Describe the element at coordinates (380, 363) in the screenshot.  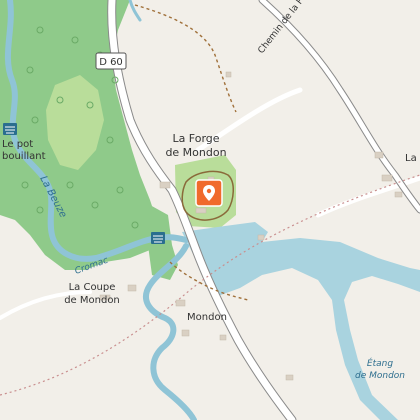
I see `lake-label-etang-1: Étang` at that location.